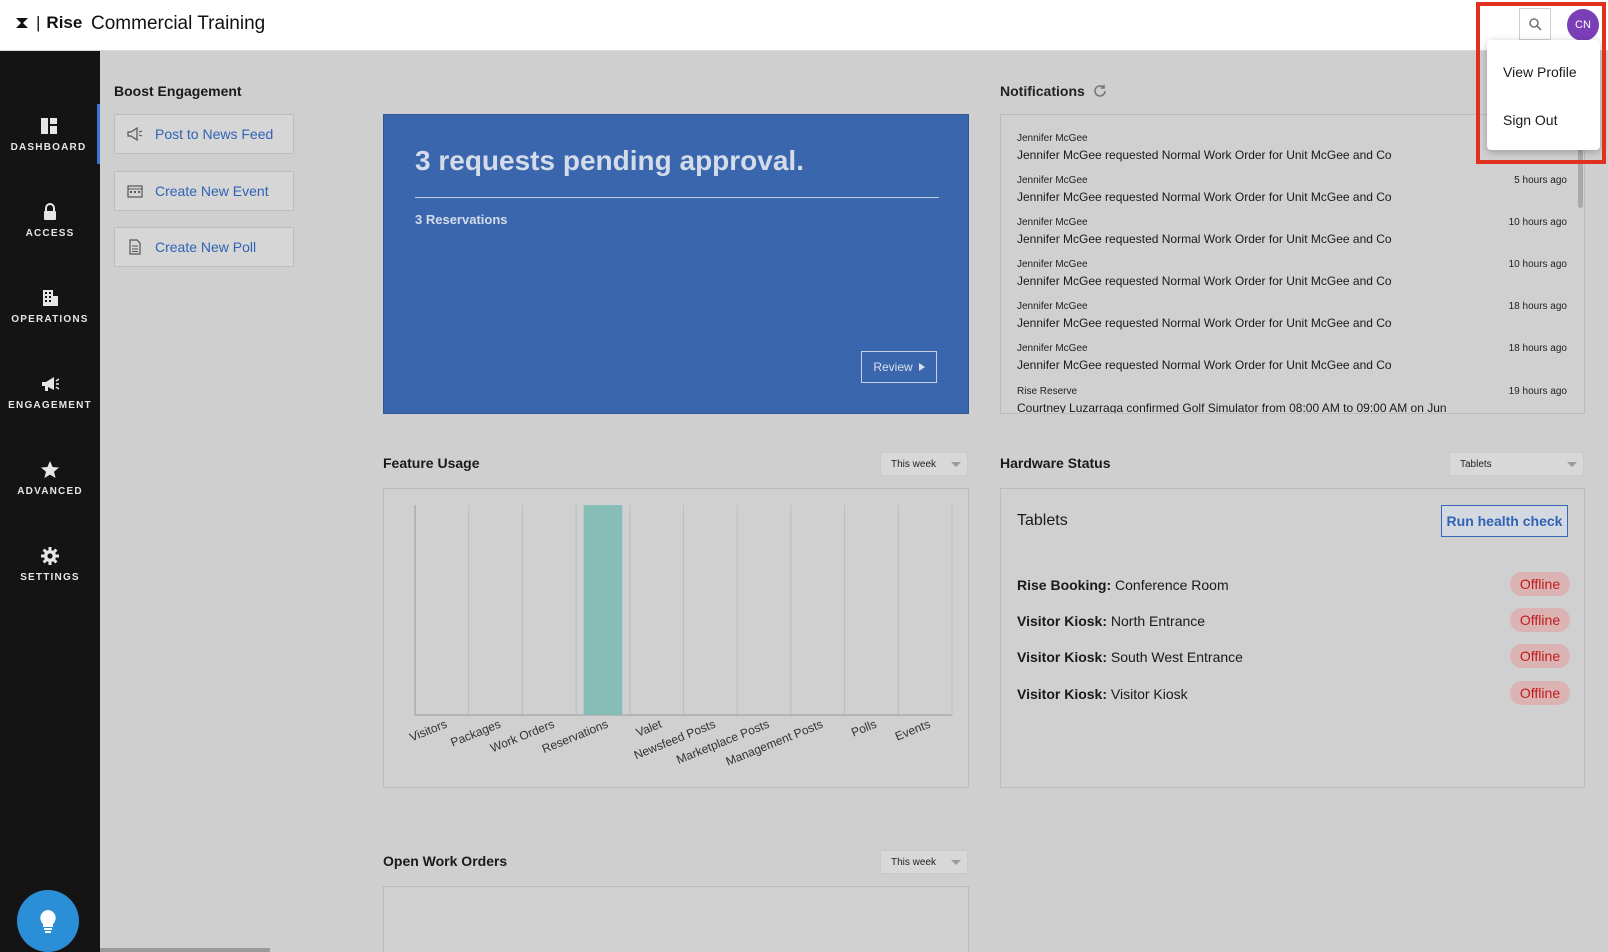 Image resolution: width=1608 pixels, height=952 pixels. Describe the element at coordinates (135, 247) in the screenshot. I see `document-icon` at that location.